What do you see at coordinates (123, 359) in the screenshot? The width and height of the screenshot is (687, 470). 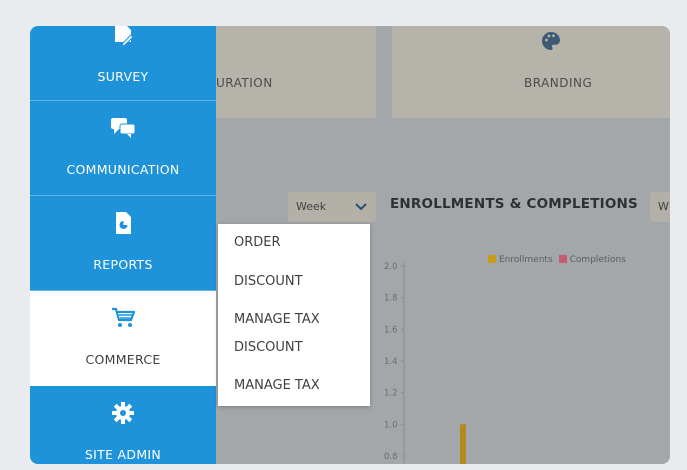 I see `sidebar-item-label: COMMERCE` at bounding box center [123, 359].